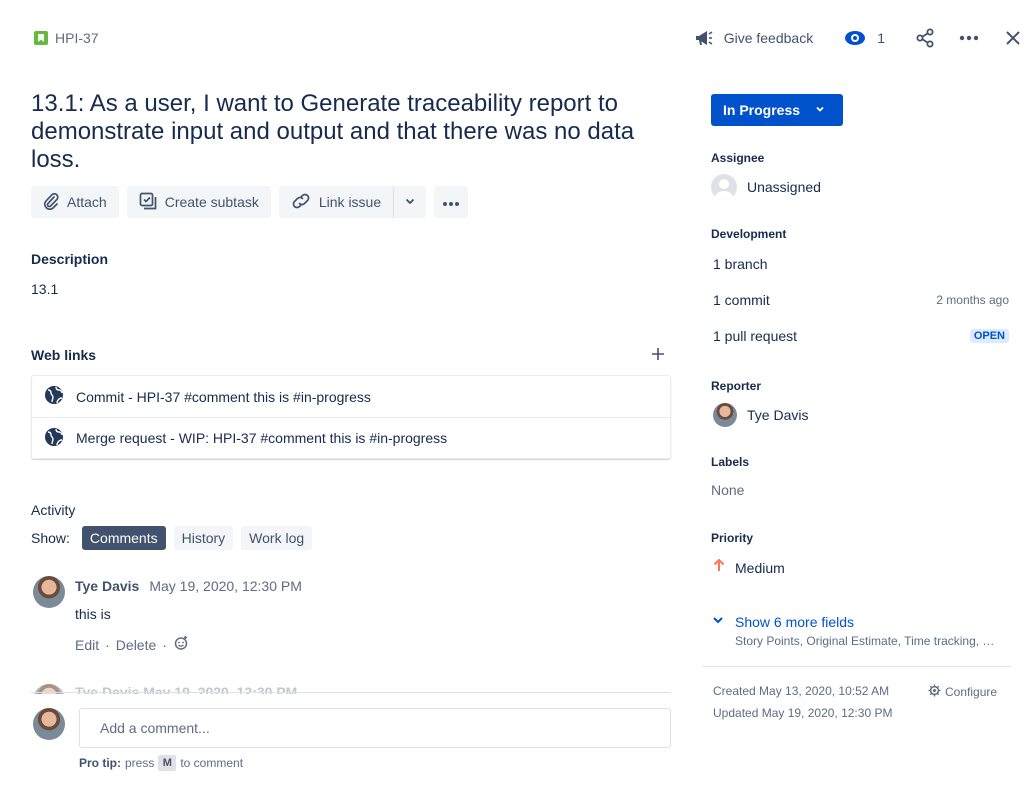 This screenshot has height=787, width=1035. I want to click on link-issue-label: Link issue, so click(350, 202).